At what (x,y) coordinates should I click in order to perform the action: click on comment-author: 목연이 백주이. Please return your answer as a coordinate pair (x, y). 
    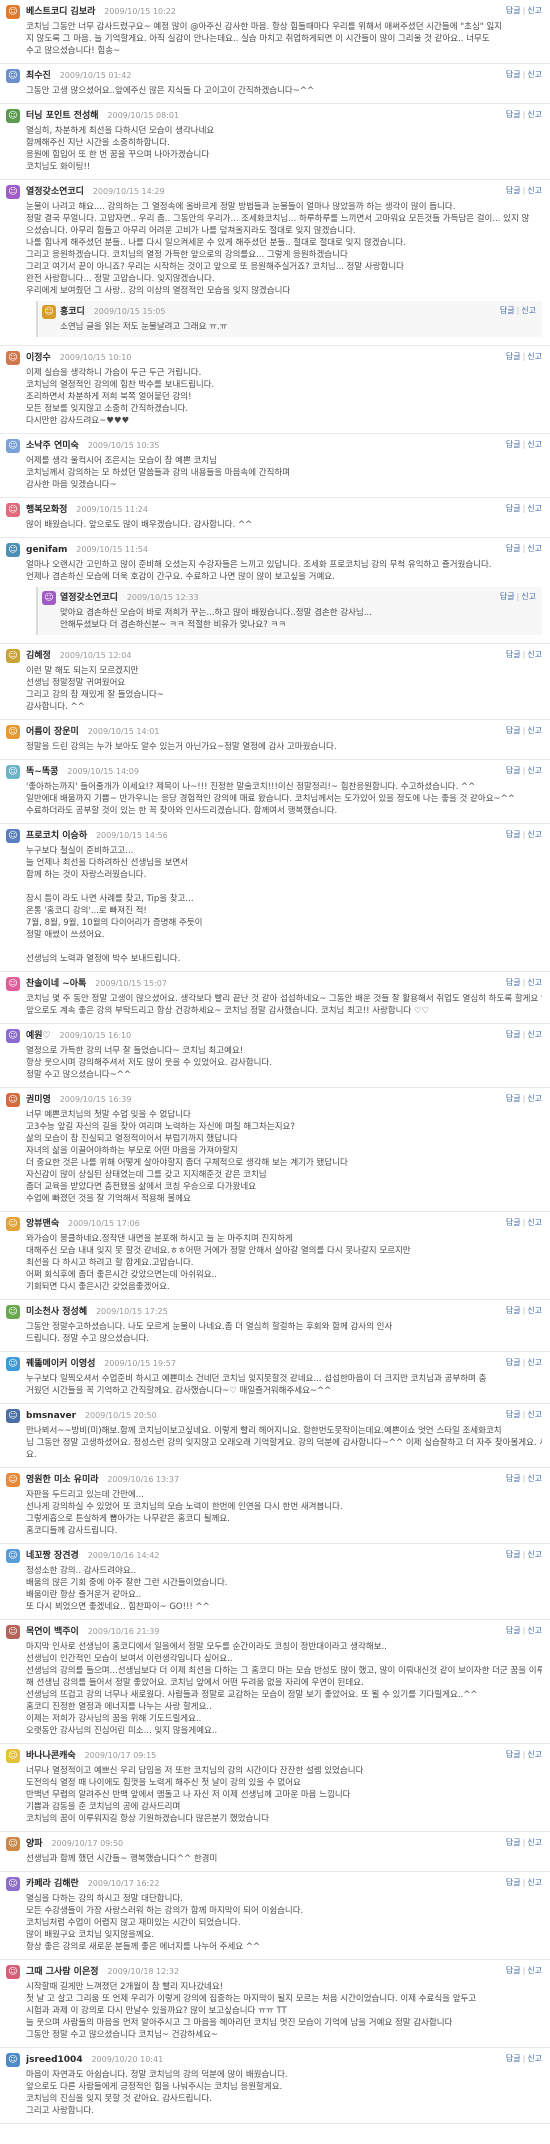
    Looking at the image, I should click on (52, 1632).